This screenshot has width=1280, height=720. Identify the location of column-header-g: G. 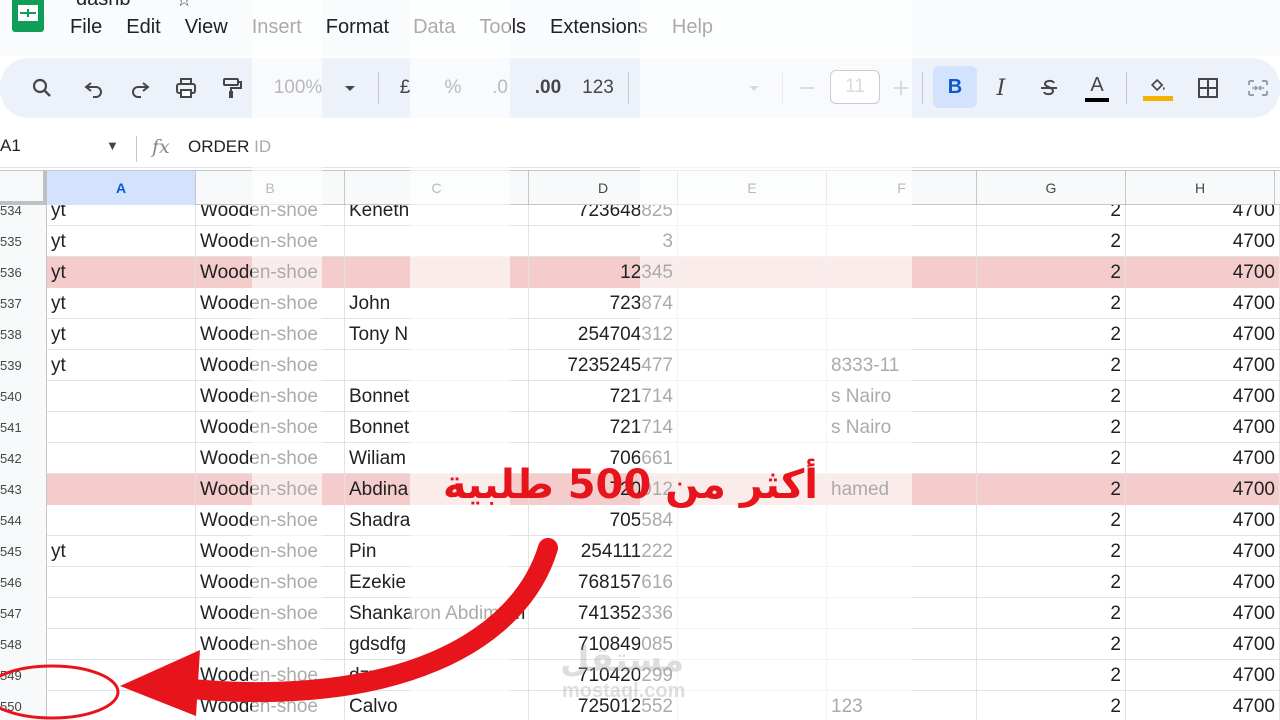
(1051, 188).